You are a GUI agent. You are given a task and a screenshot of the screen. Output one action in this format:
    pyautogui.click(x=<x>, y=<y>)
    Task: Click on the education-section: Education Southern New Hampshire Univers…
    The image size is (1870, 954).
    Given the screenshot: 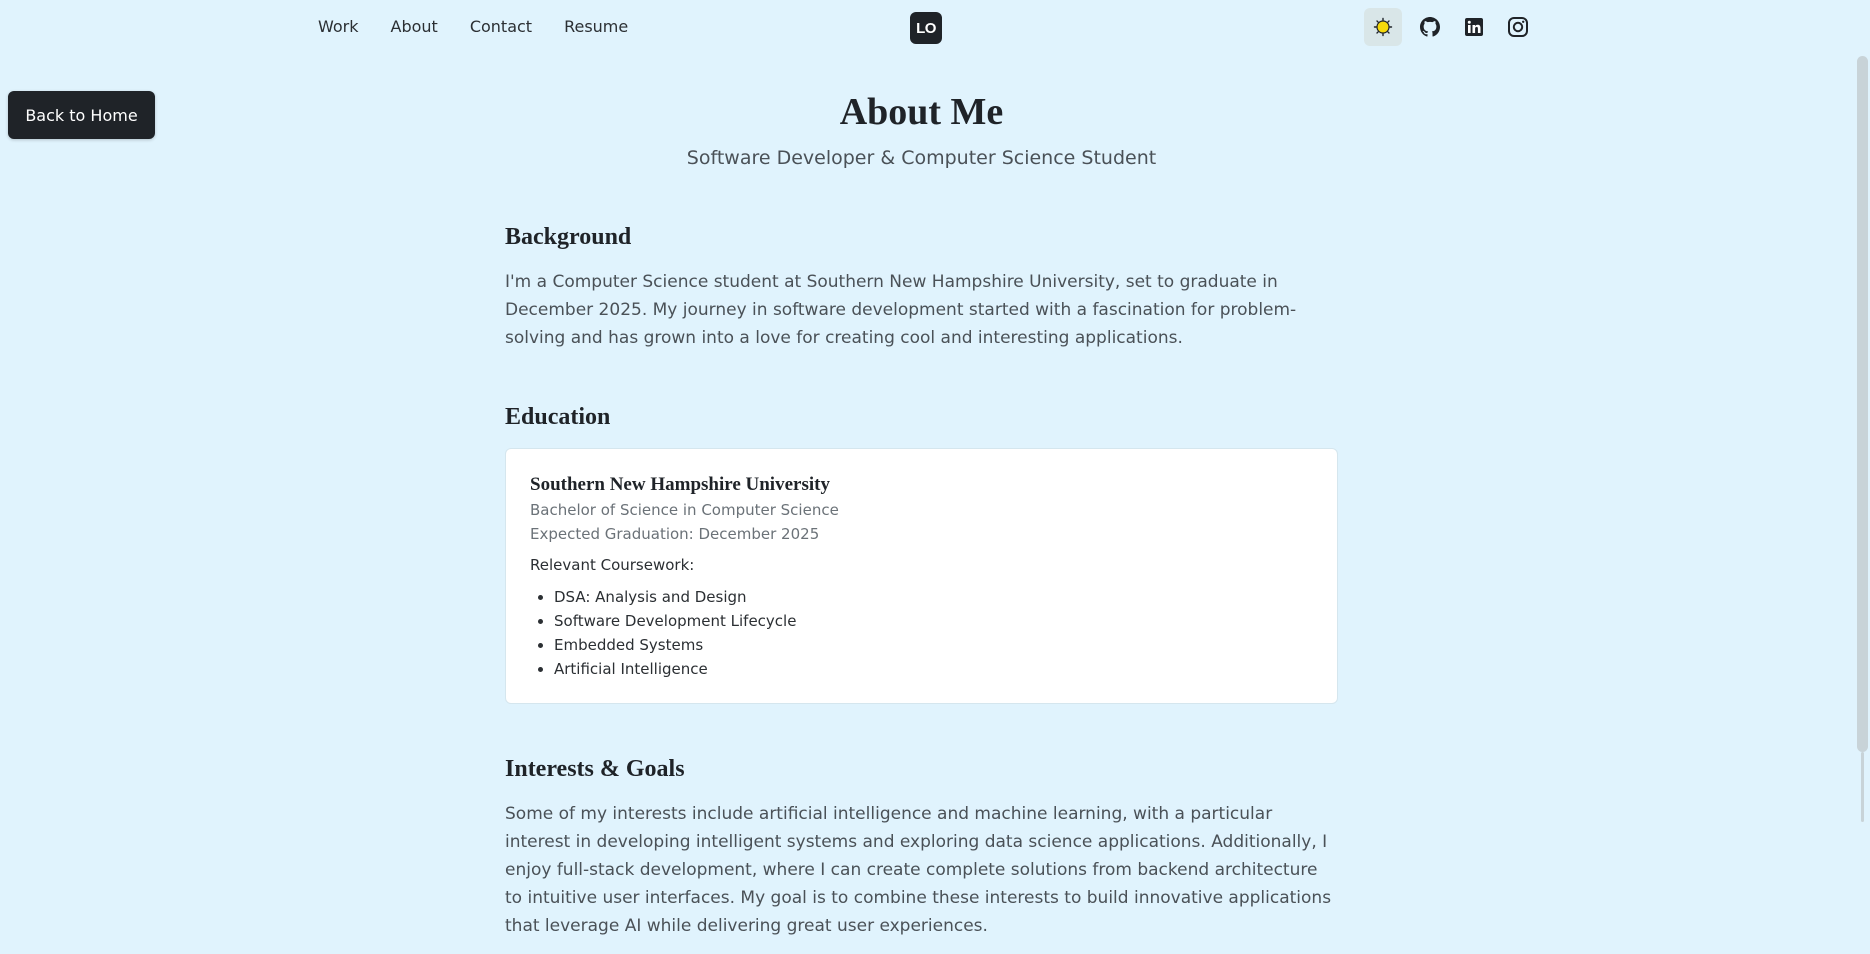 What is the action you would take?
    pyautogui.click(x=921, y=553)
    